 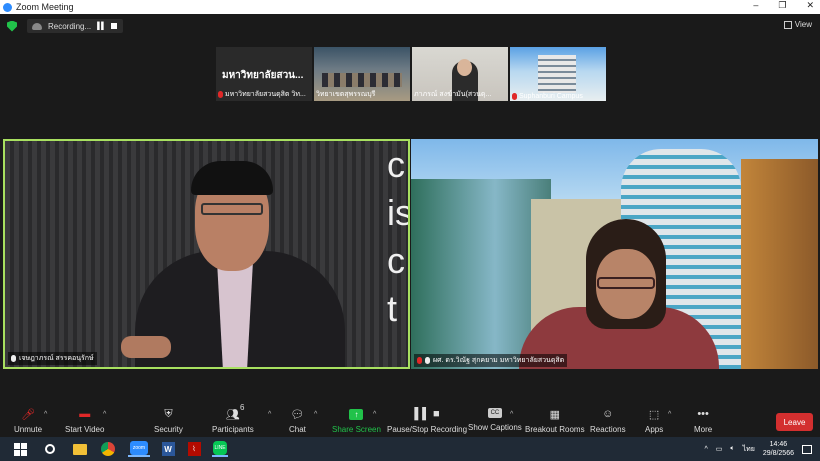 I want to click on more-label: More, so click(x=703, y=429).